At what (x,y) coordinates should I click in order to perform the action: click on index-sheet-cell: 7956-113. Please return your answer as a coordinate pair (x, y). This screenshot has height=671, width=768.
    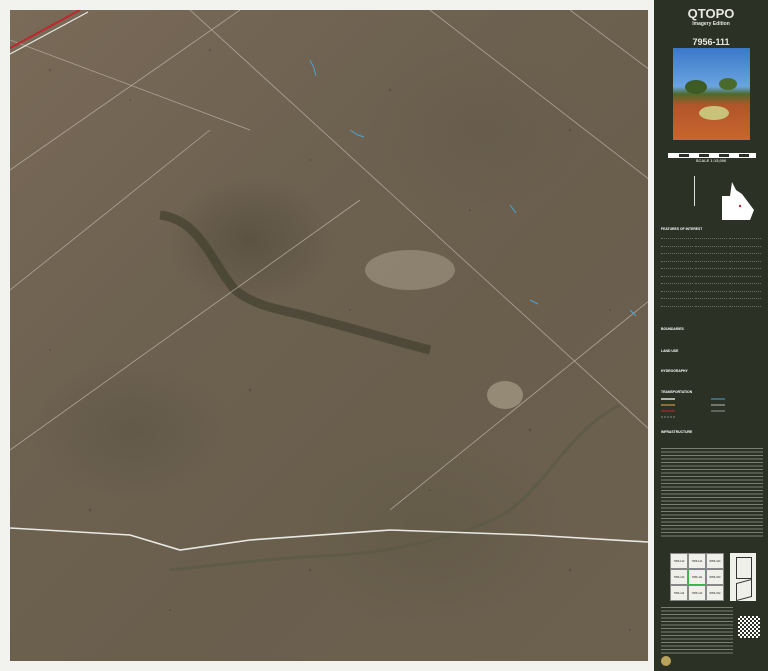
    Looking at the image, I should click on (679, 577).